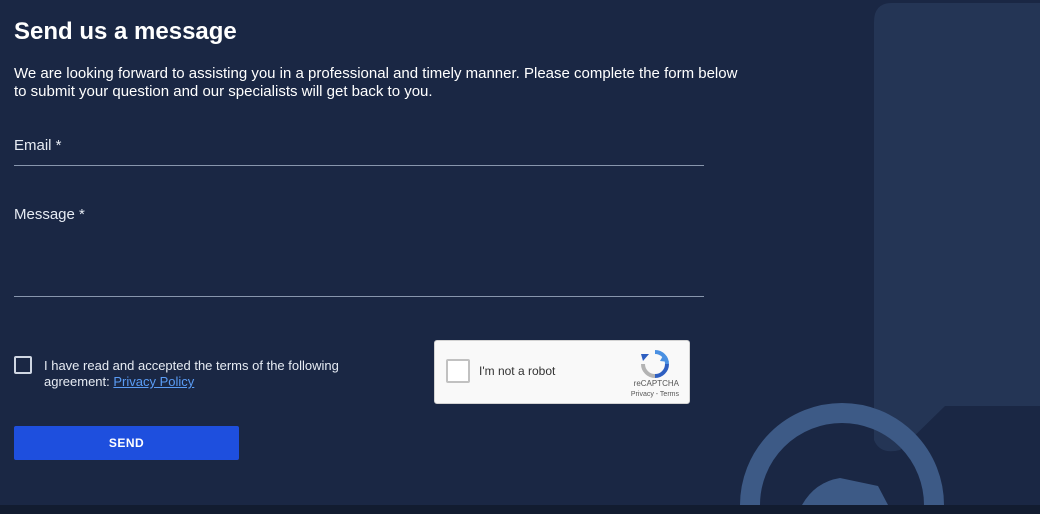 The height and width of the screenshot is (514, 1040). Describe the element at coordinates (359, 251) in the screenshot. I see `message-field: Message *` at that location.